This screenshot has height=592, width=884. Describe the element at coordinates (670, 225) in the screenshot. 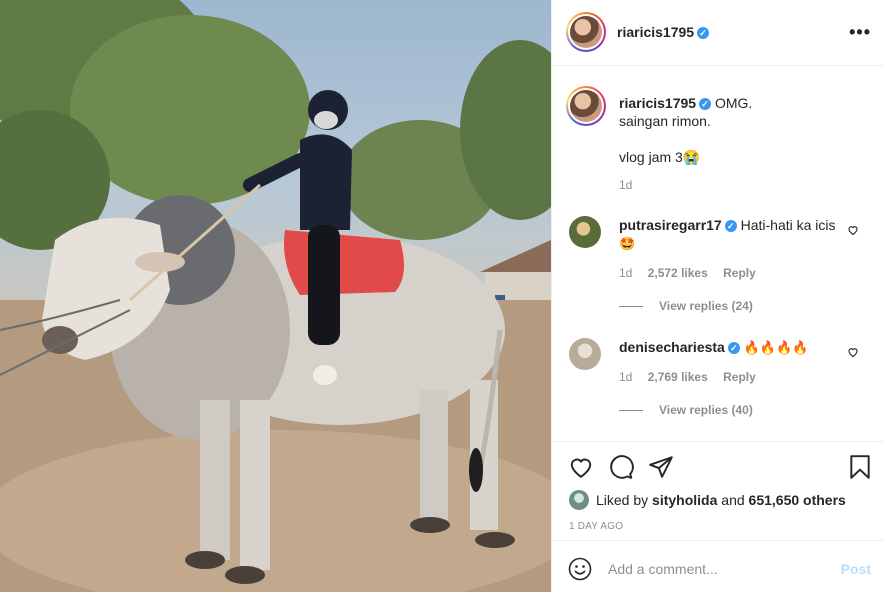

I see `commenter-username: putrasiregarr17` at that location.